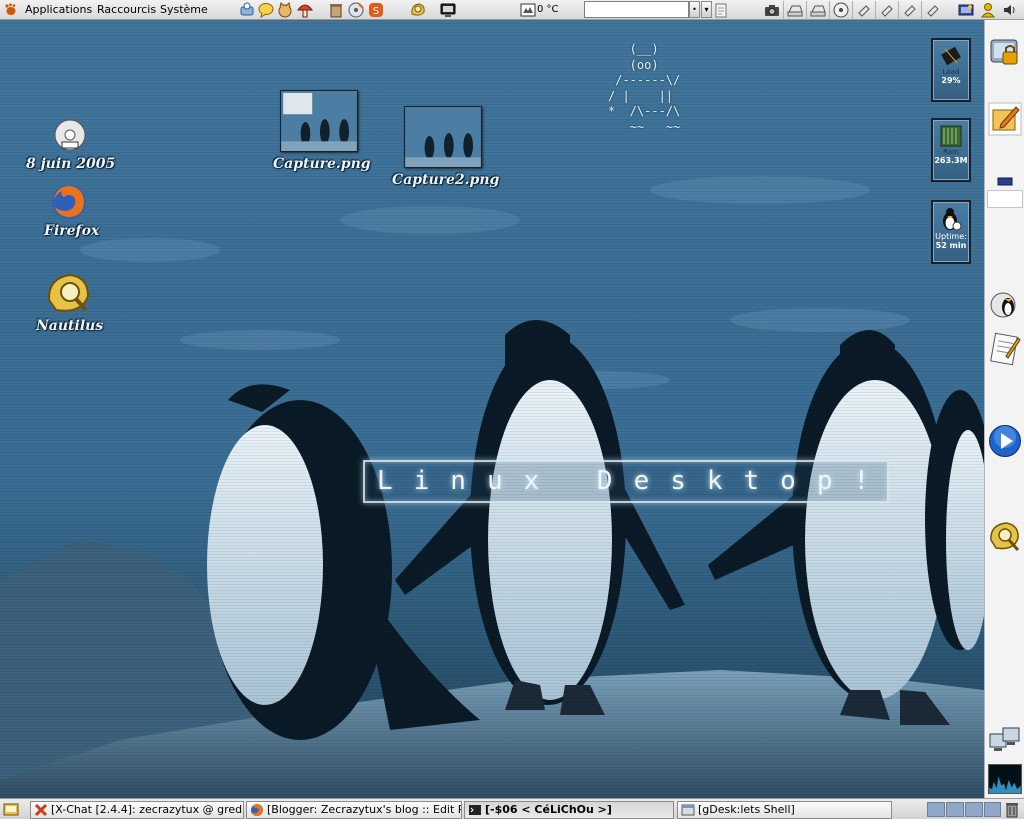 The width and height of the screenshot is (1024, 819). I want to click on system-graph-icon, so click(1005, 779).